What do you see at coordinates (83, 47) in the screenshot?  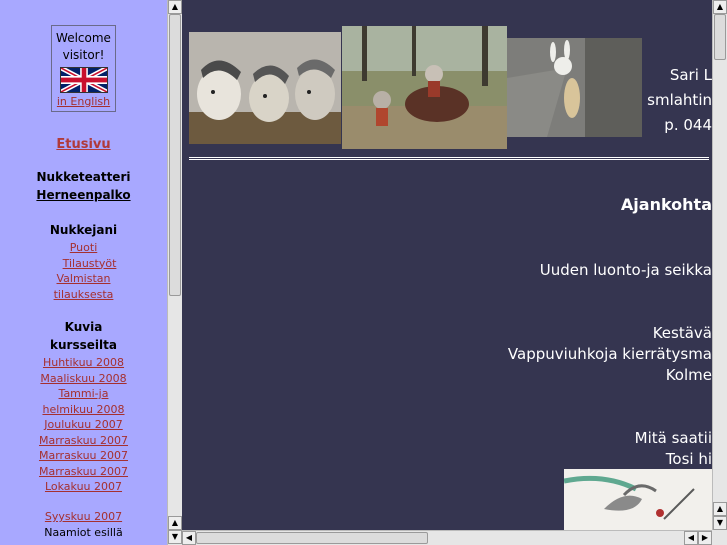 I see `welcome-text: Welcome visitor!` at bounding box center [83, 47].